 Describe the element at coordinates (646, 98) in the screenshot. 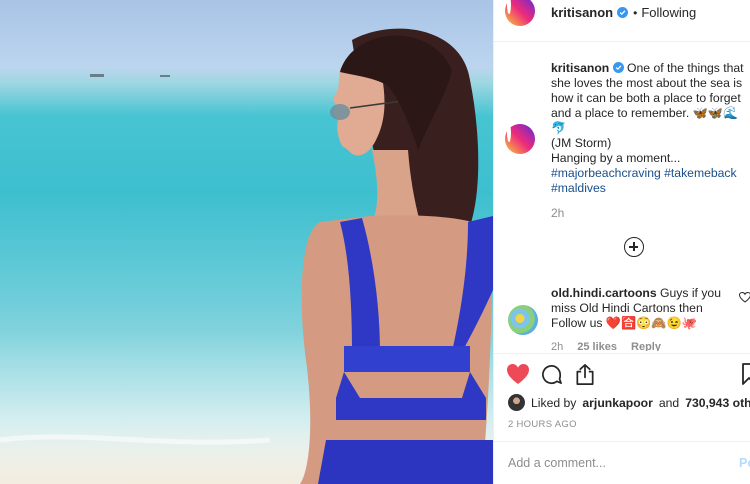

I see `caption-line: how it can be both a place to forget` at that location.